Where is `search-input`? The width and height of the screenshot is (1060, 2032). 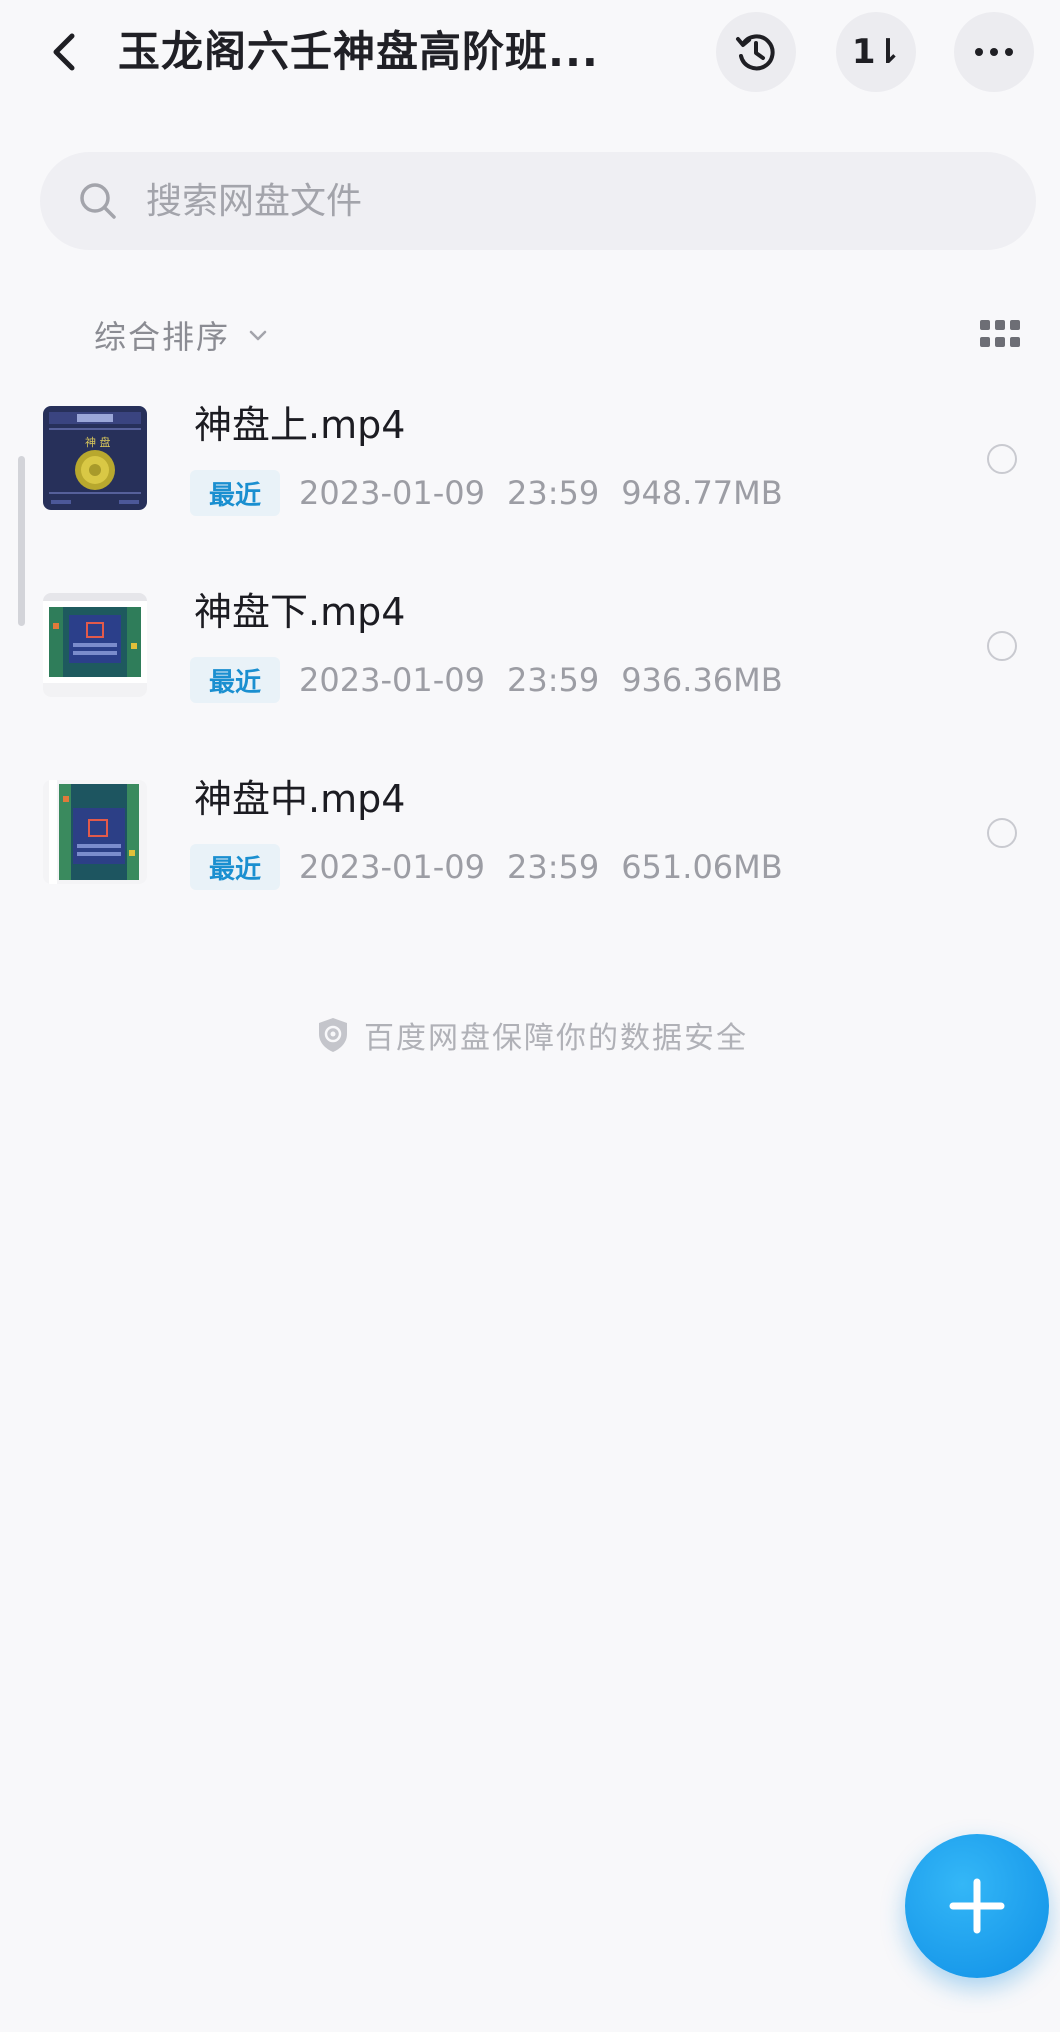 search-input is located at coordinates (546, 201).